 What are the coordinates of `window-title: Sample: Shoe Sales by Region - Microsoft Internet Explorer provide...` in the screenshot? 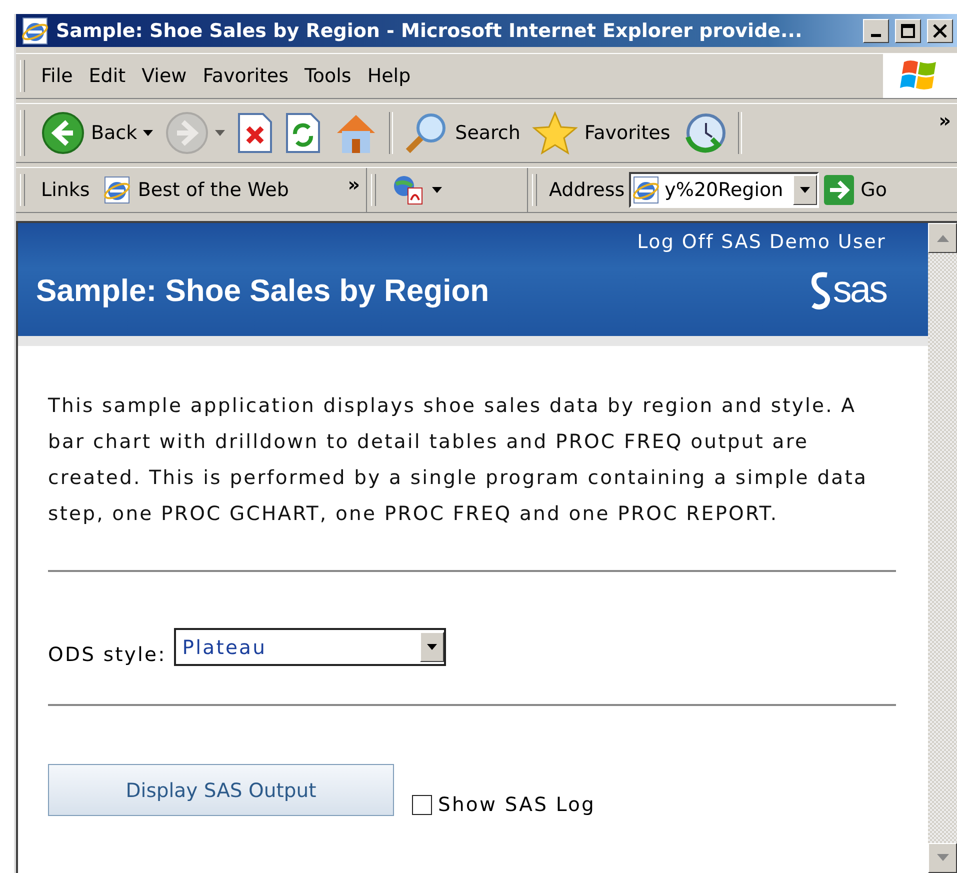 It's located at (430, 31).